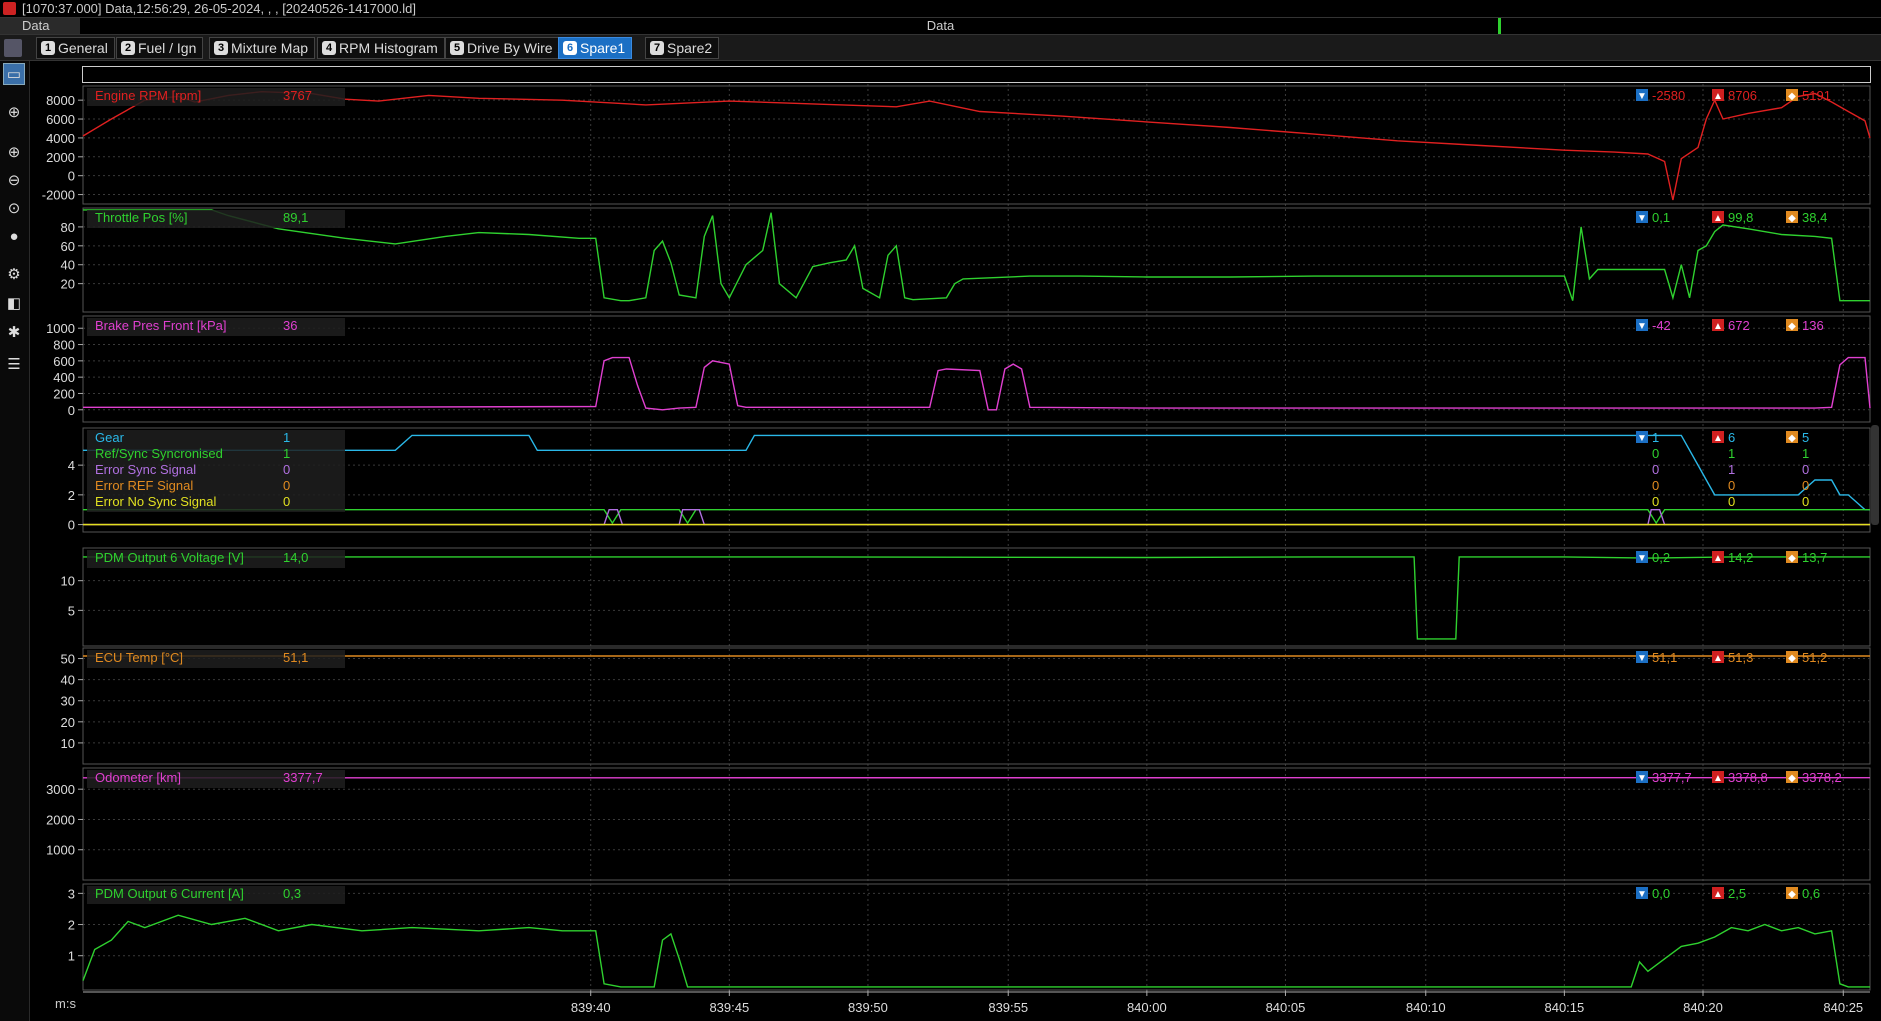 Image resolution: width=1881 pixels, height=1021 pixels. Describe the element at coordinates (1731, 437) in the screenshot. I see `max-value: 6` at that location.